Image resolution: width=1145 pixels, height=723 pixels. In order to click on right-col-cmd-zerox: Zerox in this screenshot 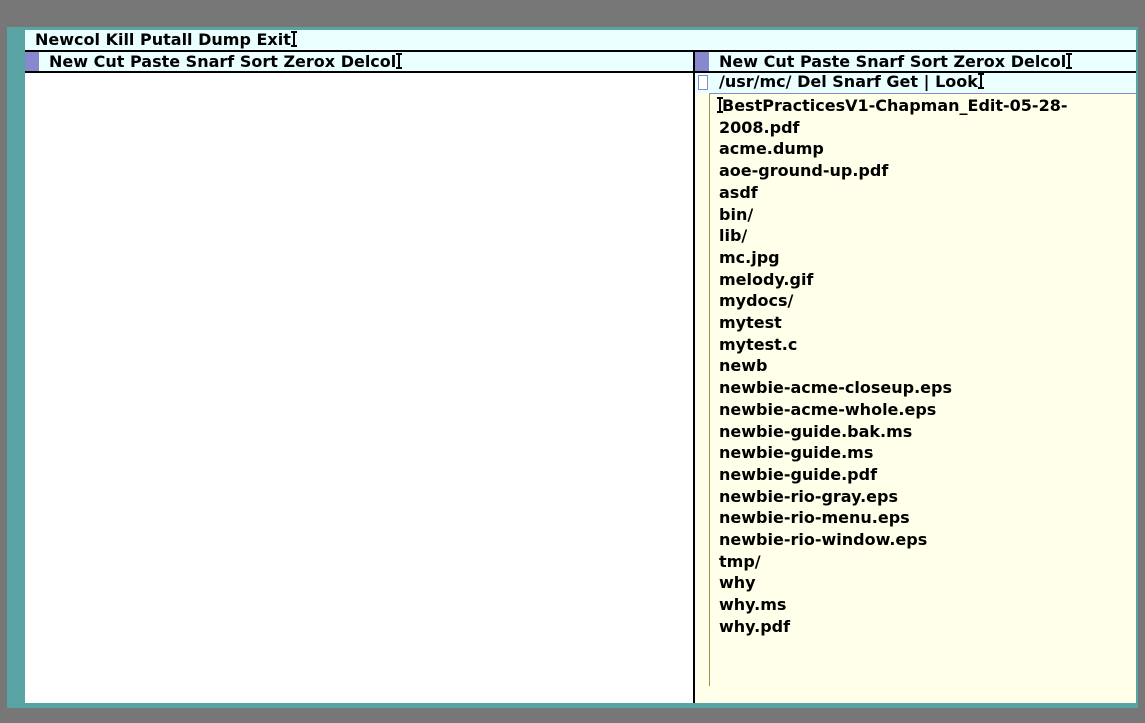, I will do `click(979, 61)`.